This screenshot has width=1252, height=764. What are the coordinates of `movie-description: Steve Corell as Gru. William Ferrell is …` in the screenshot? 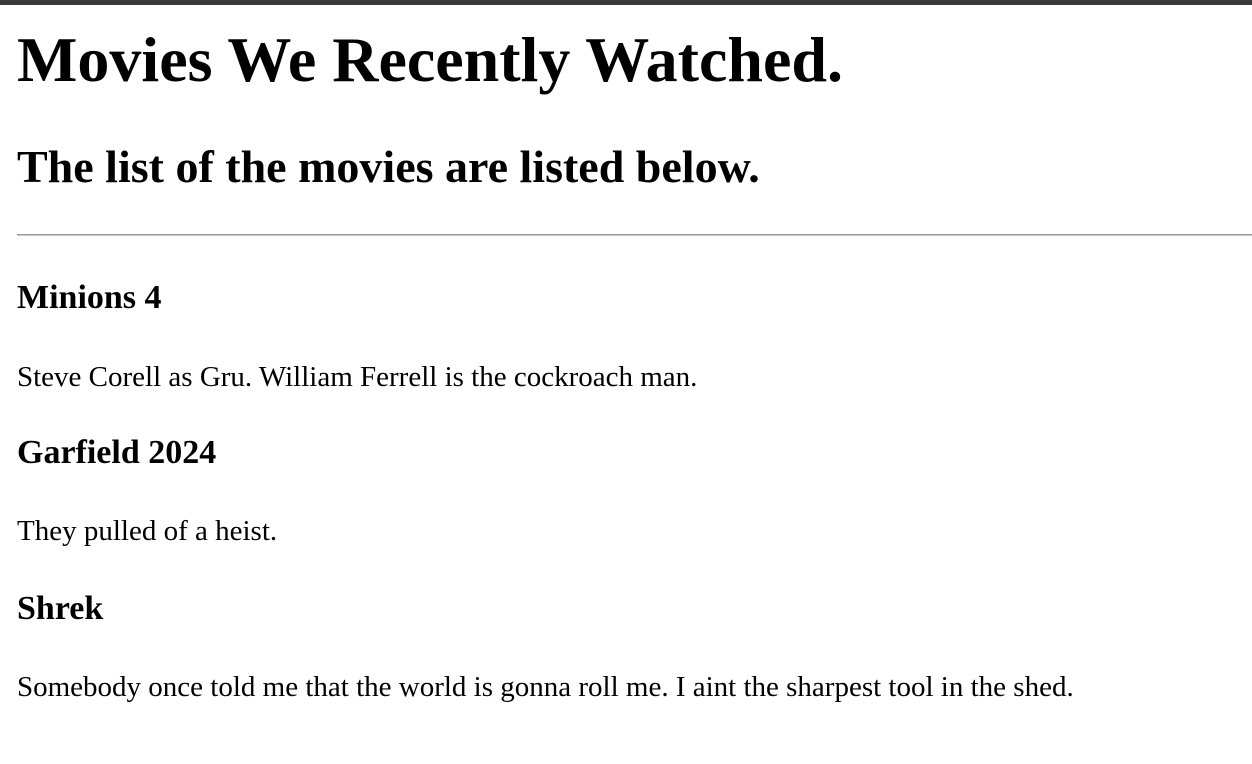 It's located at (357, 377).